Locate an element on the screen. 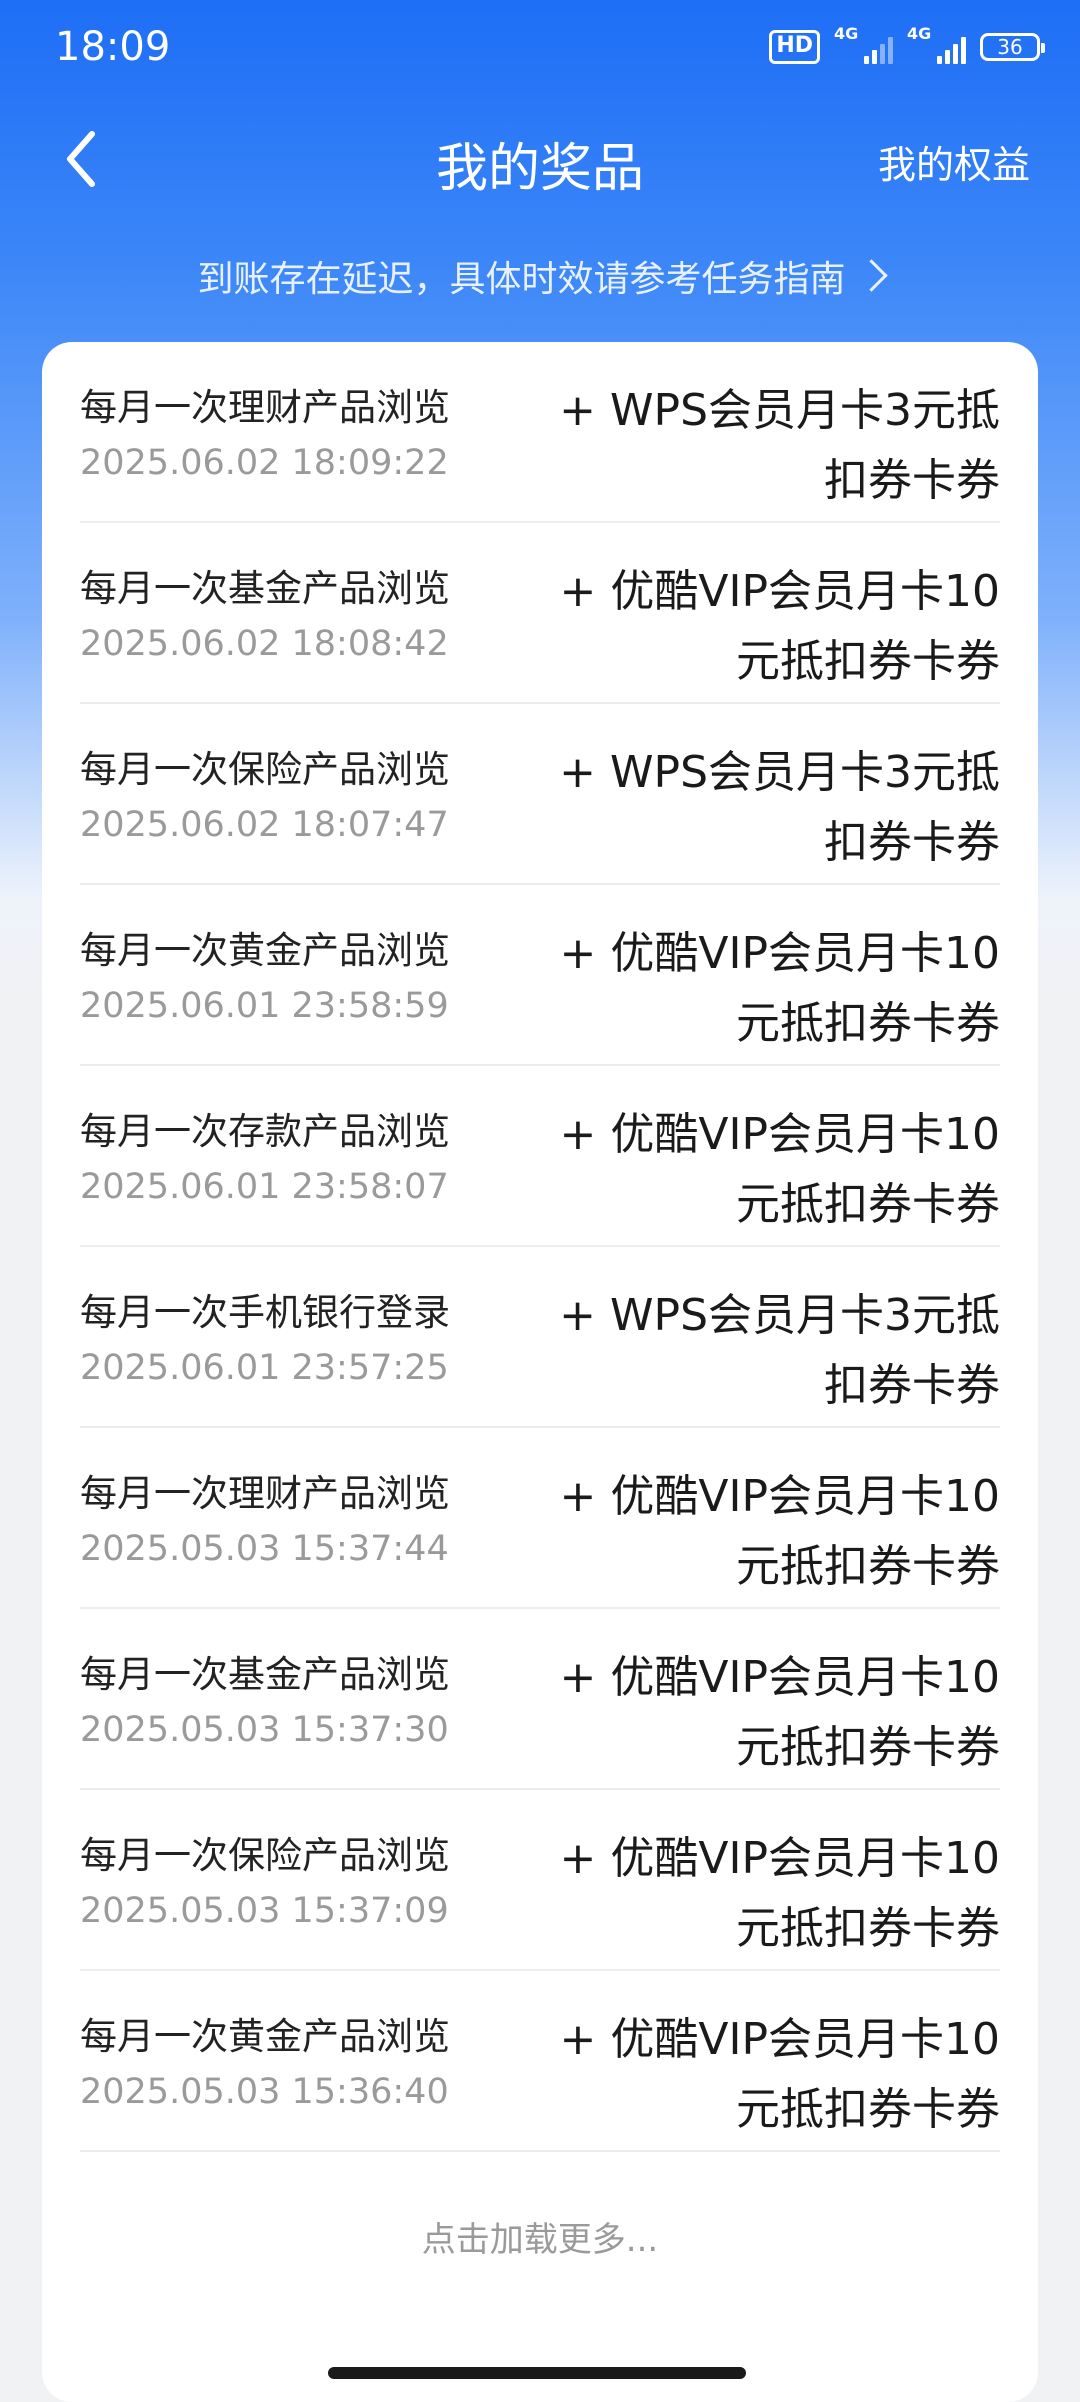  reward-time: 2025.05.03 15:36:40 is located at coordinates (264, 2092).